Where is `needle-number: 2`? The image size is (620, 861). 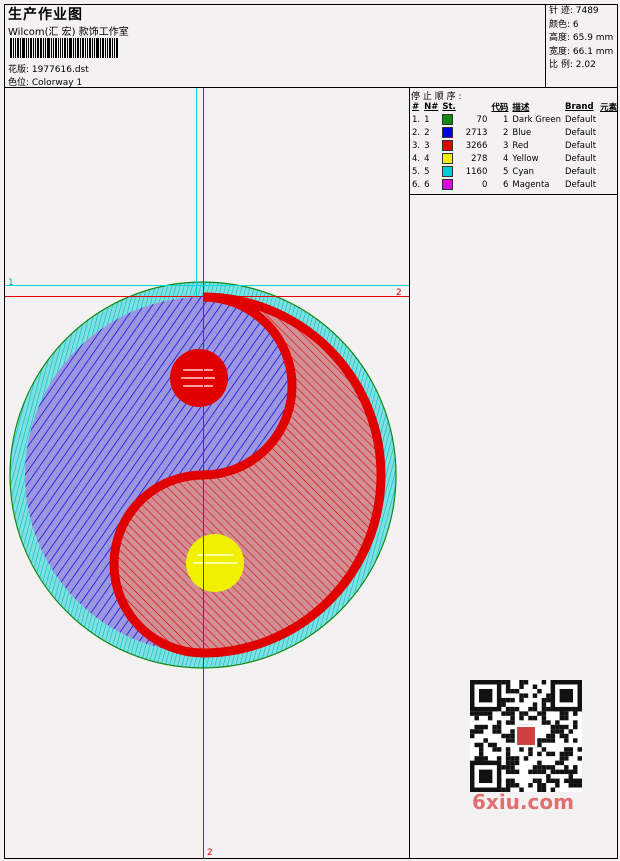 needle-number: 2 is located at coordinates (427, 132).